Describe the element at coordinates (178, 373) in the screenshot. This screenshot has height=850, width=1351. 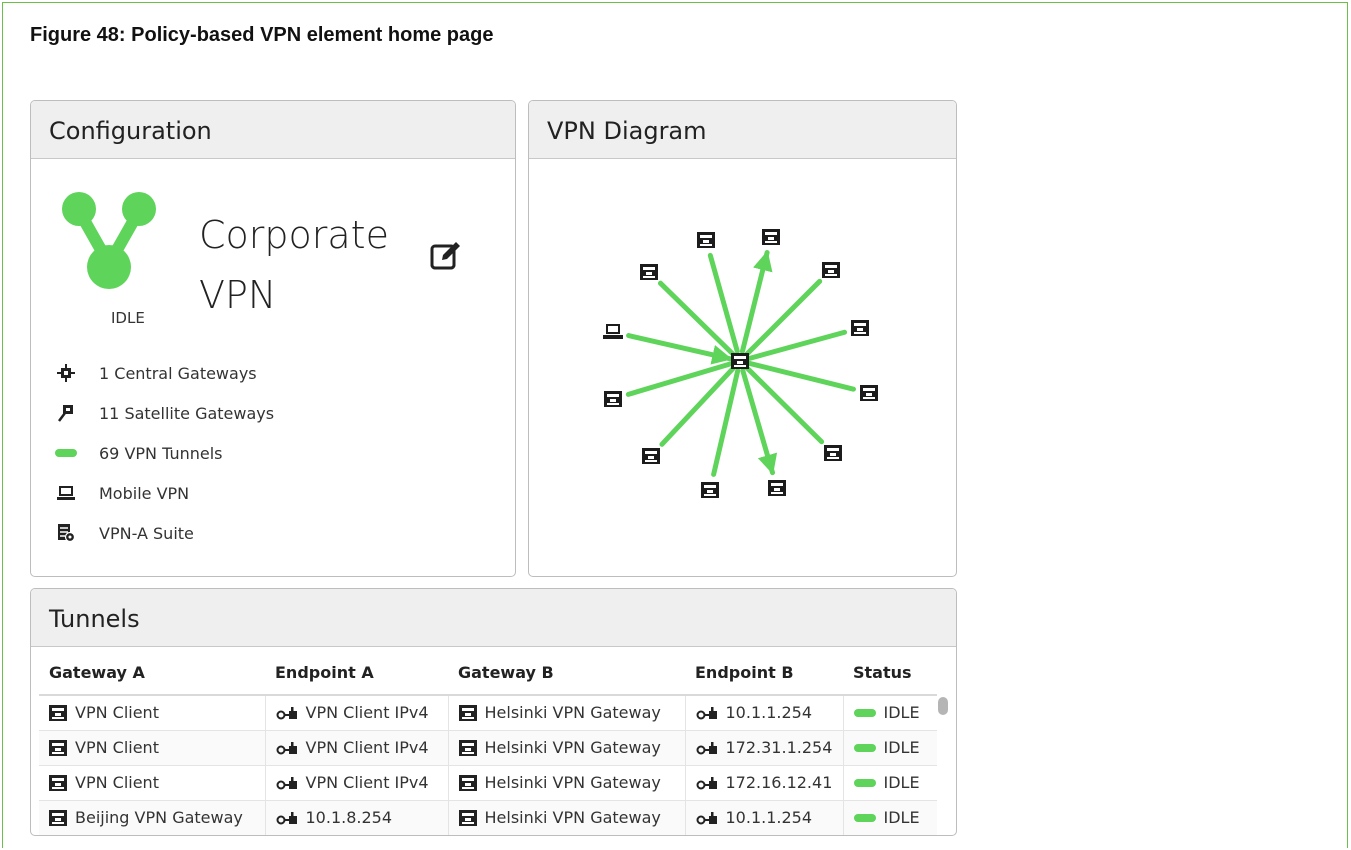
I see `central-gateways-label: 1 Central Gateways` at that location.